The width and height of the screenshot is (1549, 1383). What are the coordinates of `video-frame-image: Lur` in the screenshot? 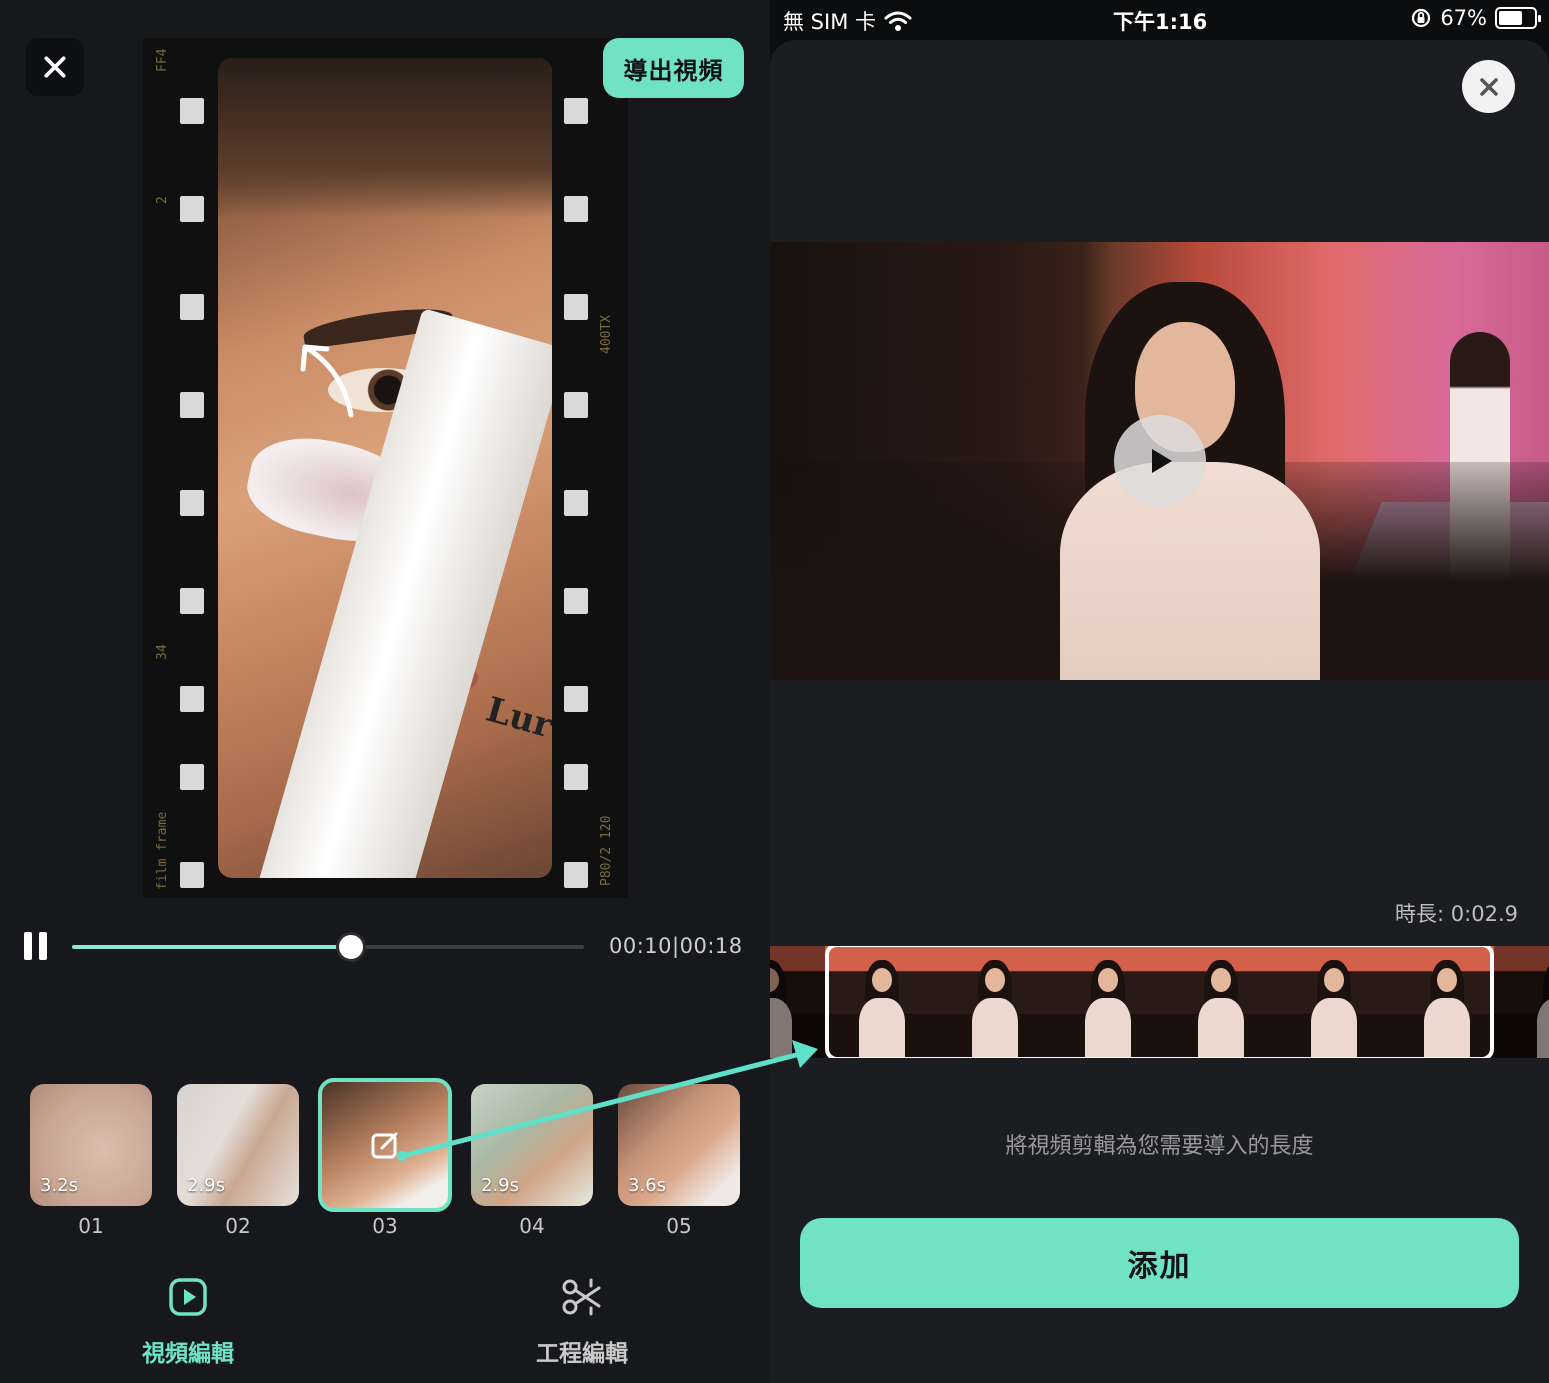 It's located at (385, 468).